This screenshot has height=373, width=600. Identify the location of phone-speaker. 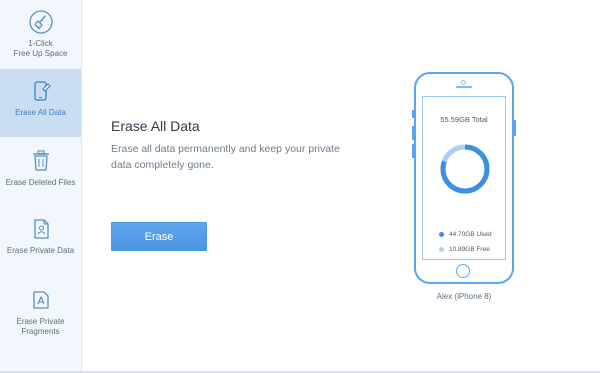
(464, 87).